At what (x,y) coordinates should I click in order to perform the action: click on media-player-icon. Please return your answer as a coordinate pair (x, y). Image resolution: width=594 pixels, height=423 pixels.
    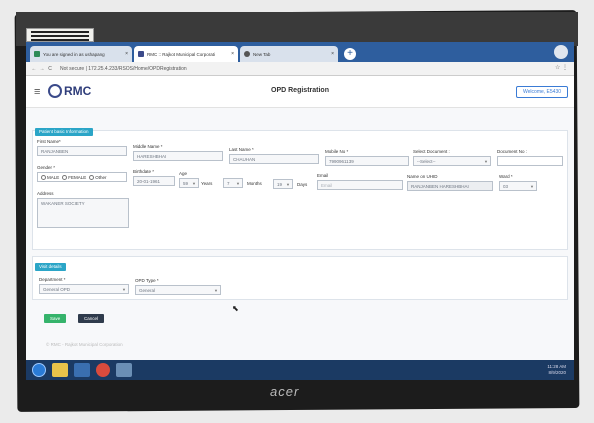
    Looking at the image, I should click on (82, 370).